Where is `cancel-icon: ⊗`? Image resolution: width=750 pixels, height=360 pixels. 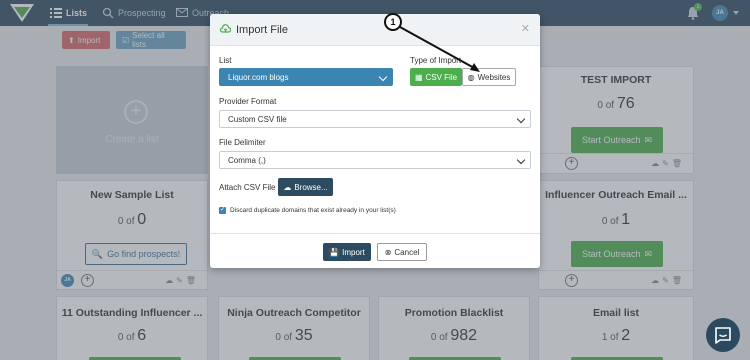 cancel-icon: ⊗ is located at coordinates (388, 252).